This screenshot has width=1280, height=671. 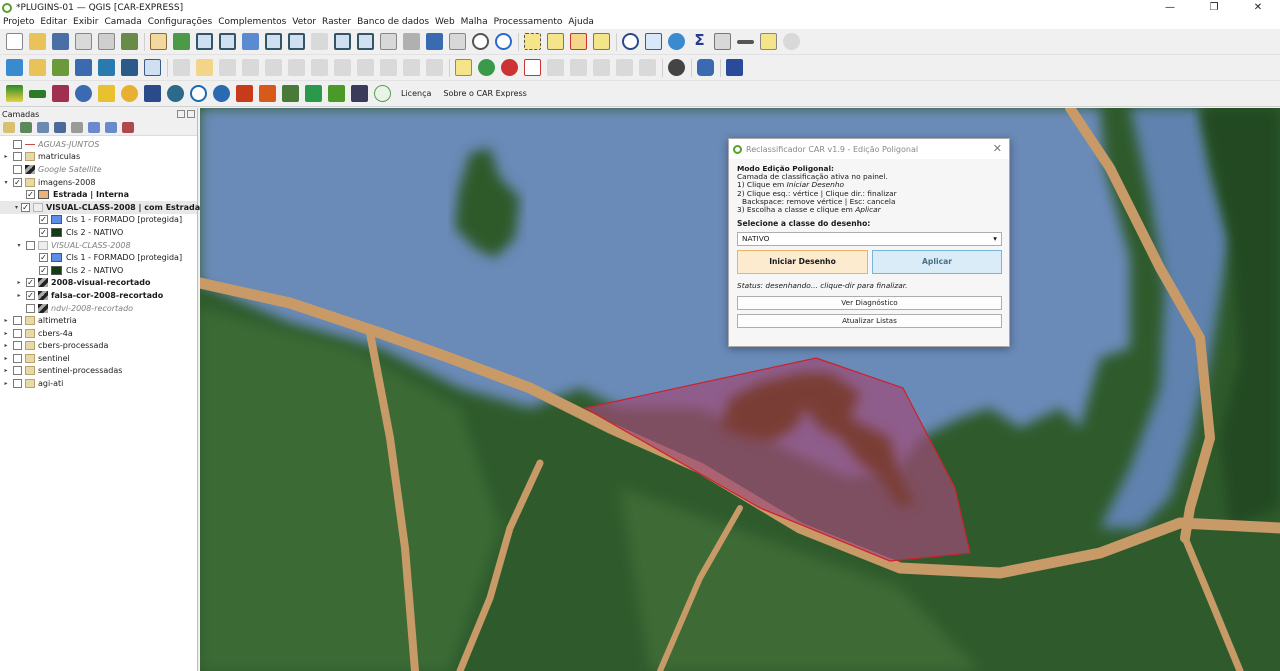 I want to click on temporal-controller-icon, so click(x=480, y=41).